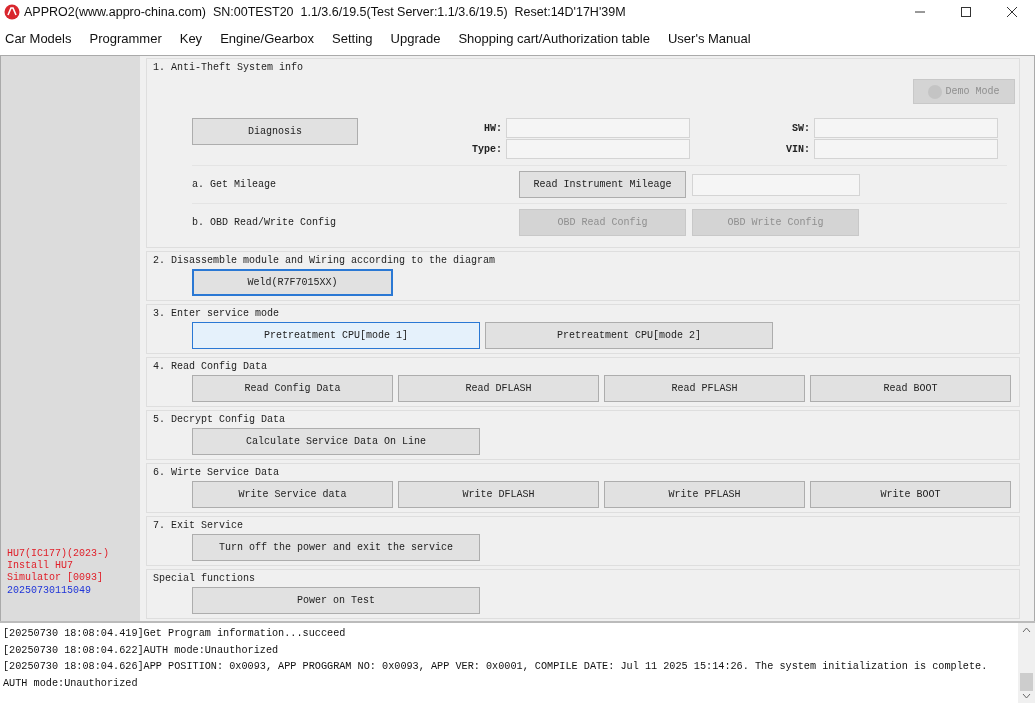 The height and width of the screenshot is (703, 1035). I want to click on scrollbar, so click(1026, 663).